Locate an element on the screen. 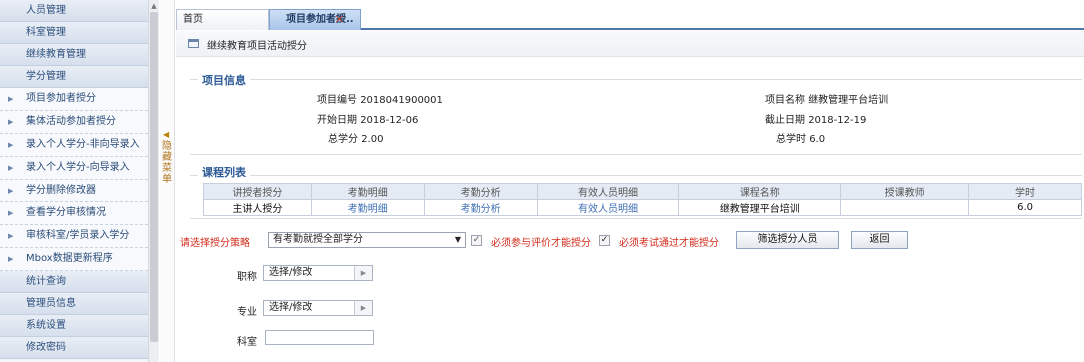  sidebar-group-statistics: 统计查询 is located at coordinates (74, 282).